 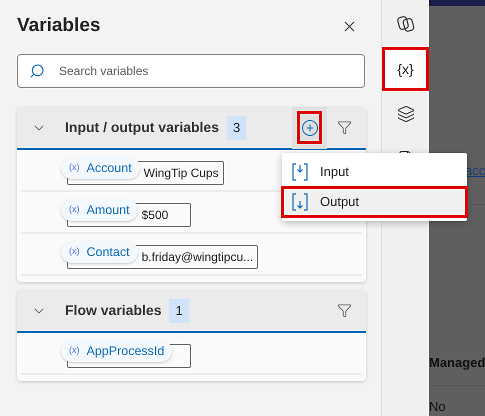 What do you see at coordinates (405, 114) in the screenshot?
I see `layers-icon` at bounding box center [405, 114].